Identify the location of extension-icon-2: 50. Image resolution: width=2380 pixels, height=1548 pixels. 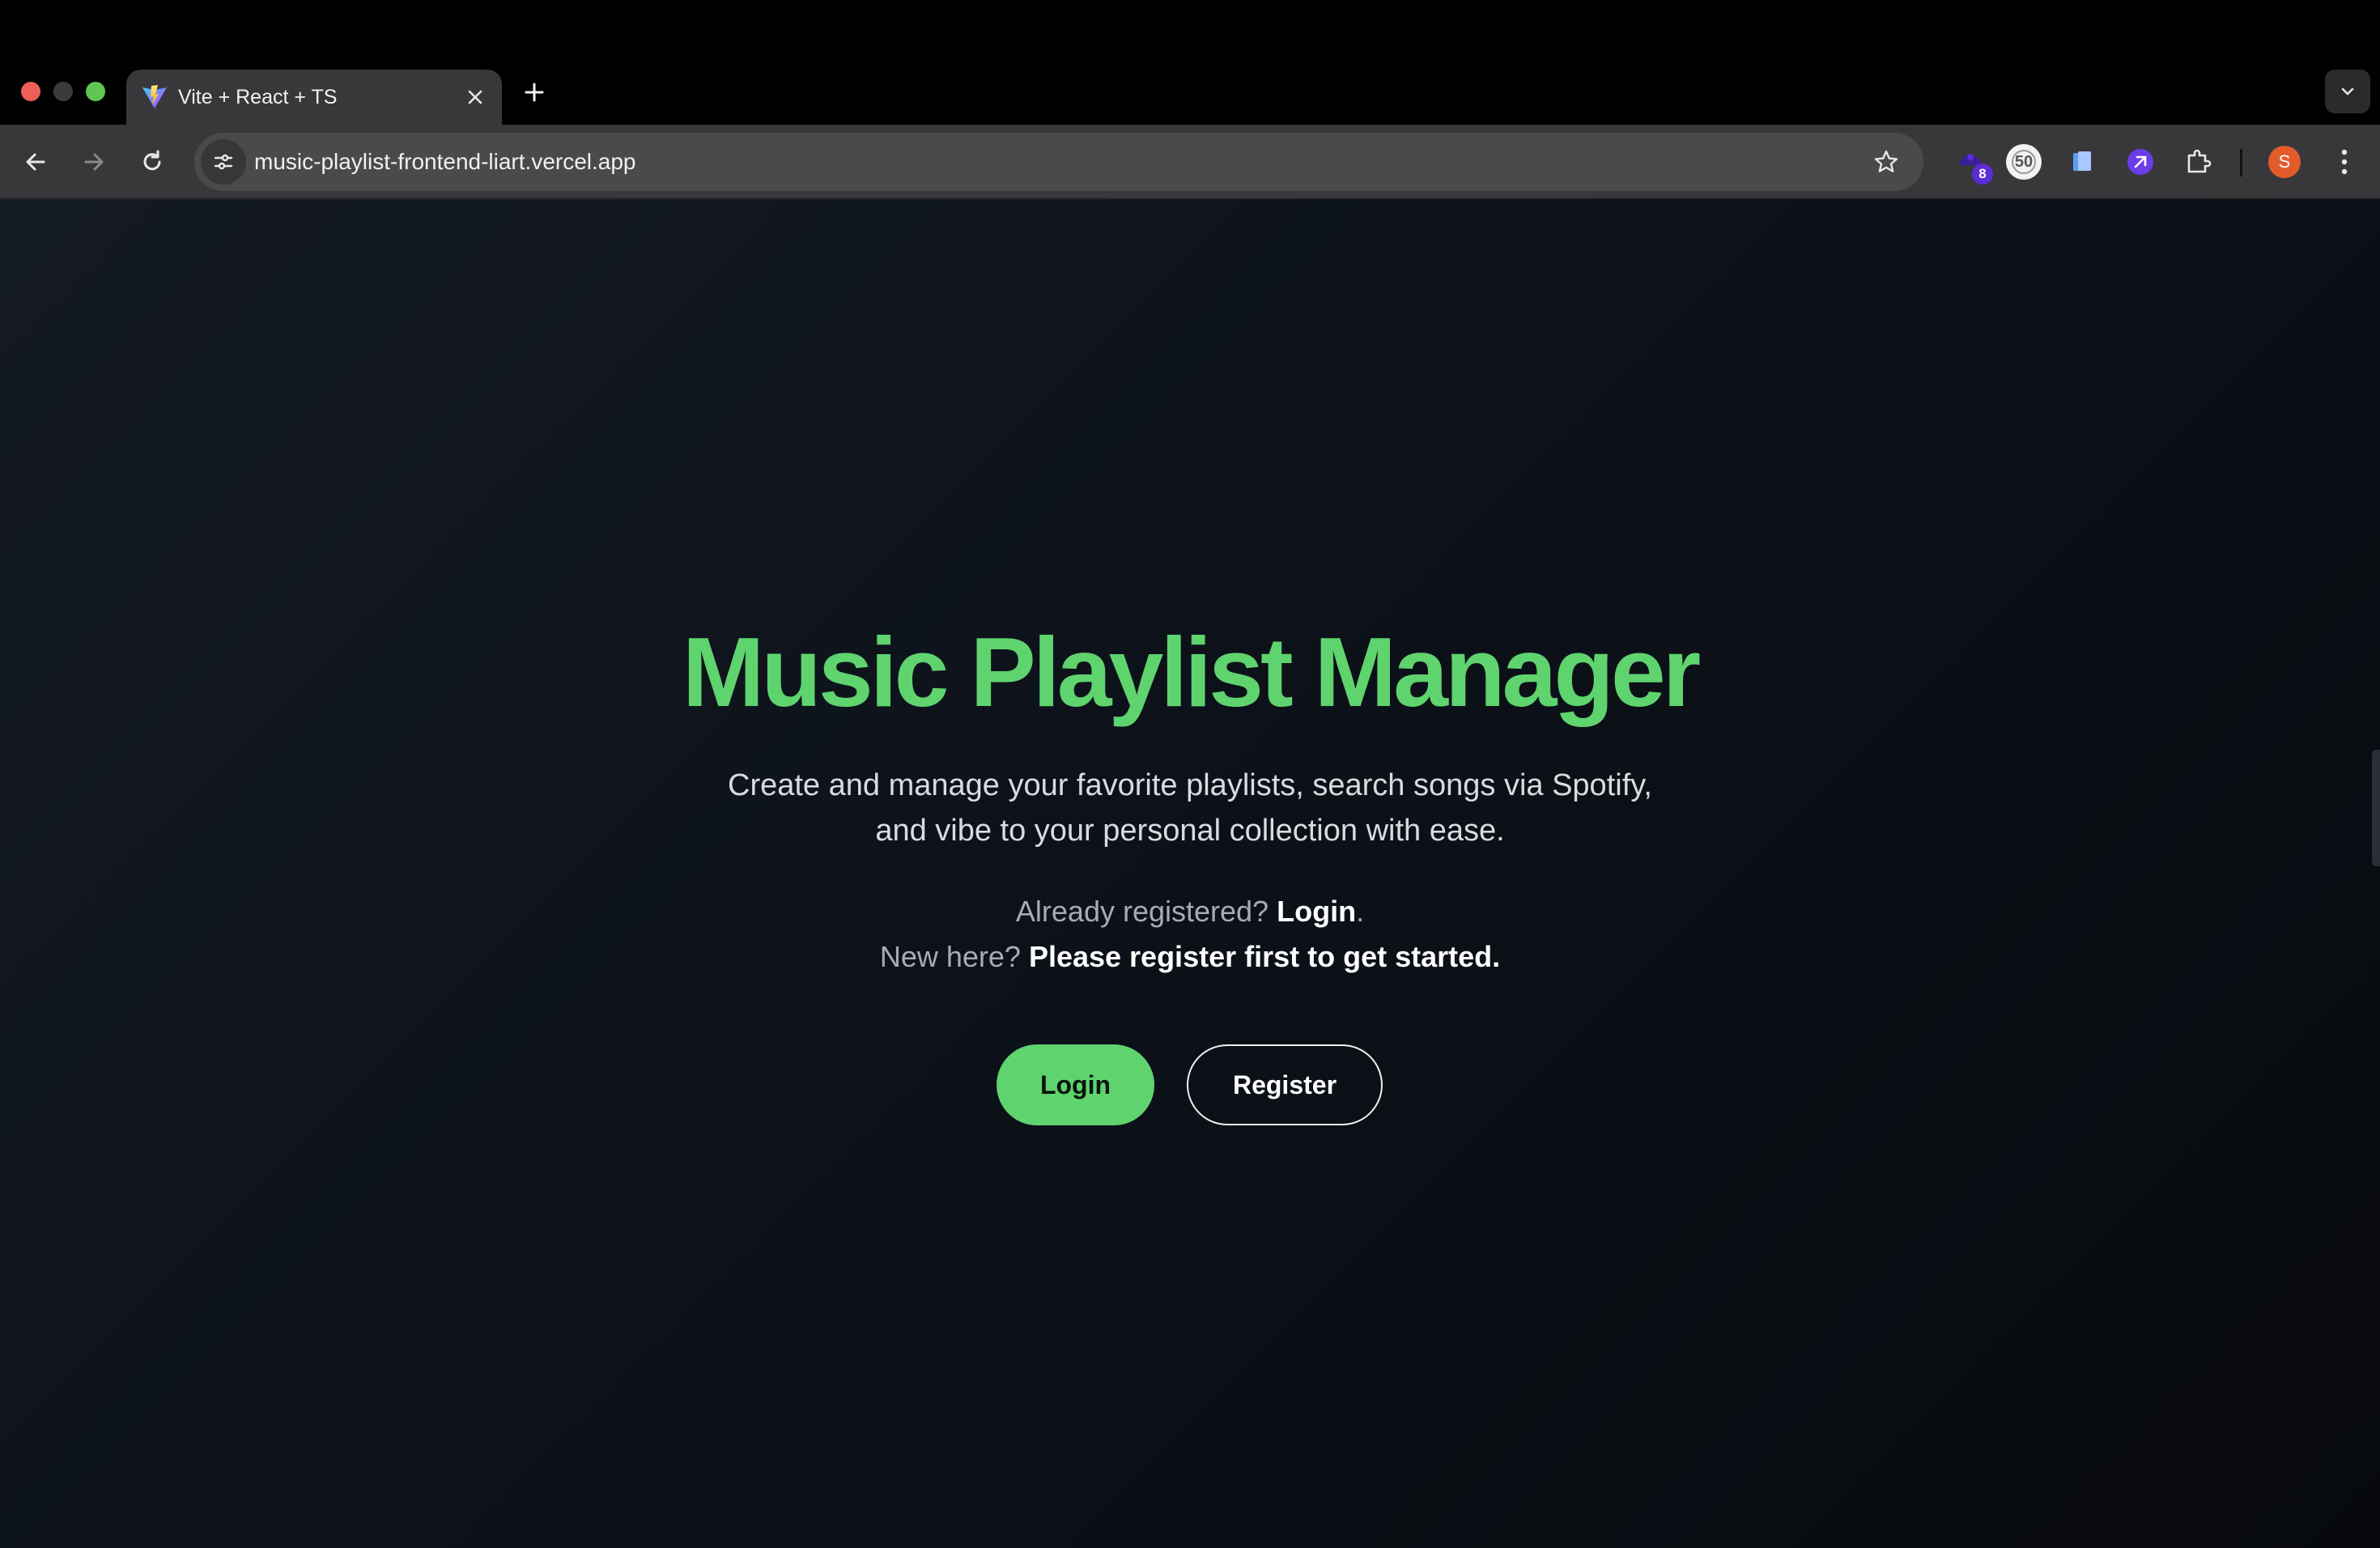
(2024, 162).